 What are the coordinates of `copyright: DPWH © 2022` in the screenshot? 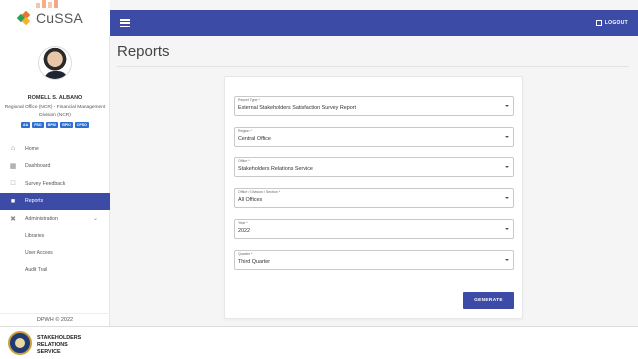 It's located at (55, 318).